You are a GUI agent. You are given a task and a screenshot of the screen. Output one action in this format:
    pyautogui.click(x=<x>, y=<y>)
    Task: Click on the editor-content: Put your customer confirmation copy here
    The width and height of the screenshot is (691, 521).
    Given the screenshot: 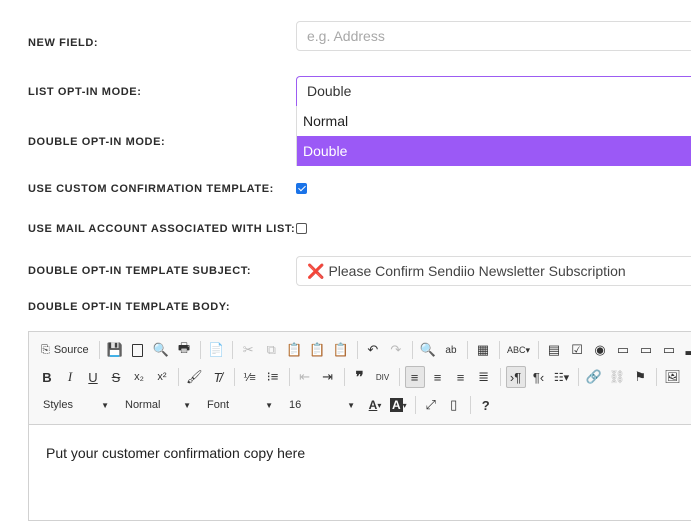 What is the action you would take?
    pyautogui.click(x=360, y=453)
    